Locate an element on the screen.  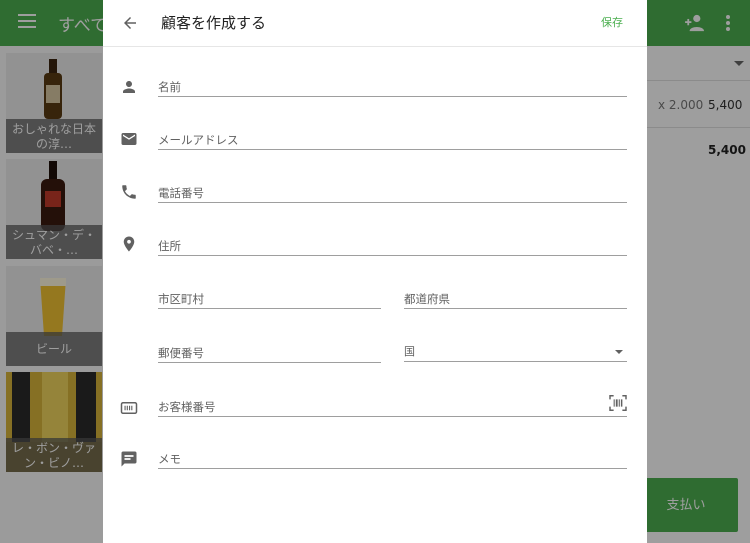
prefecture-input is located at coordinates (515, 299).